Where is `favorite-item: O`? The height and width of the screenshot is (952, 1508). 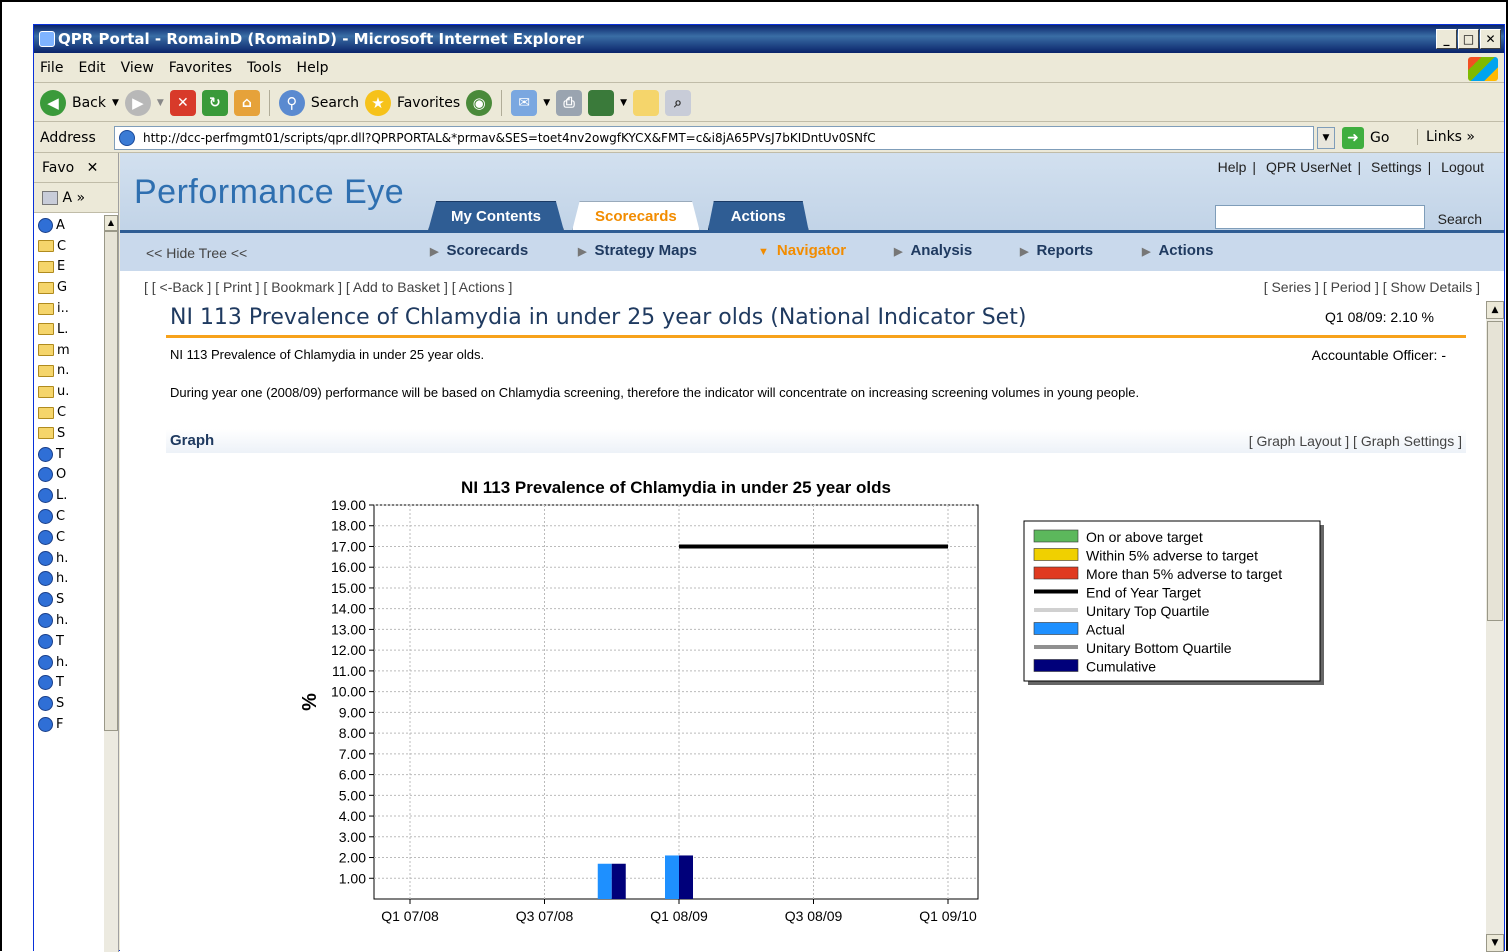
favorite-item: O is located at coordinates (70, 475).